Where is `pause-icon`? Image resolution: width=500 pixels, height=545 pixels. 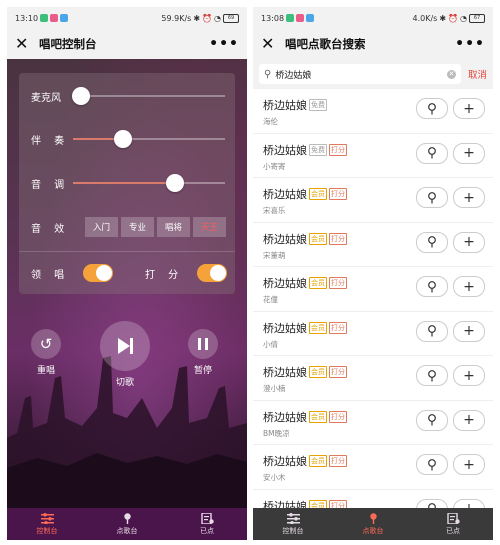
pause-icon is located at coordinates (203, 344).